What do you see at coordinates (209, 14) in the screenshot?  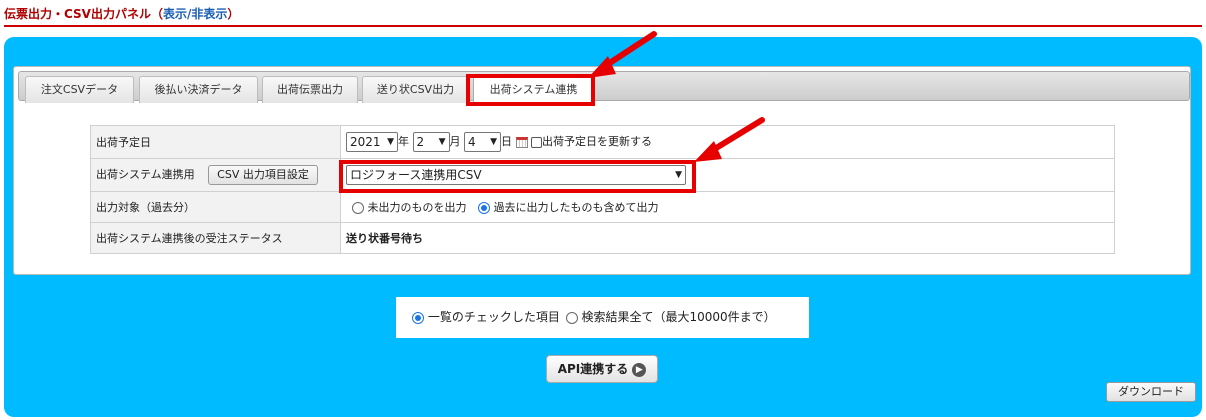 I see `hide-link: 非表示` at bounding box center [209, 14].